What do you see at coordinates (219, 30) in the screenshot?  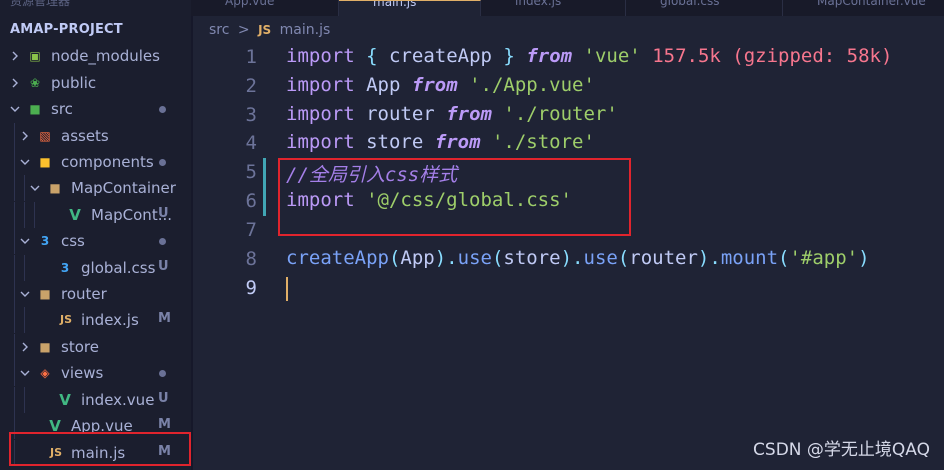 I see `breadcrumb-folder: src` at bounding box center [219, 30].